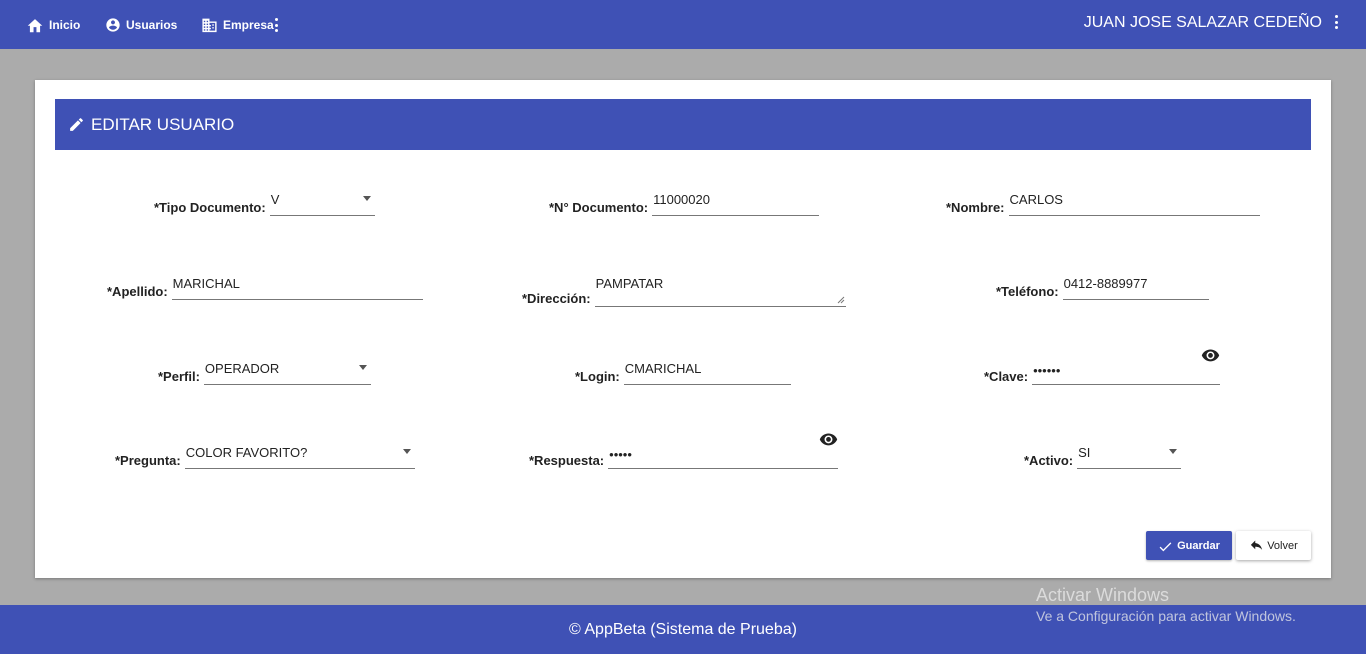  Describe the element at coordinates (620, 454) in the screenshot. I see `respuesta-value: •••••` at that location.